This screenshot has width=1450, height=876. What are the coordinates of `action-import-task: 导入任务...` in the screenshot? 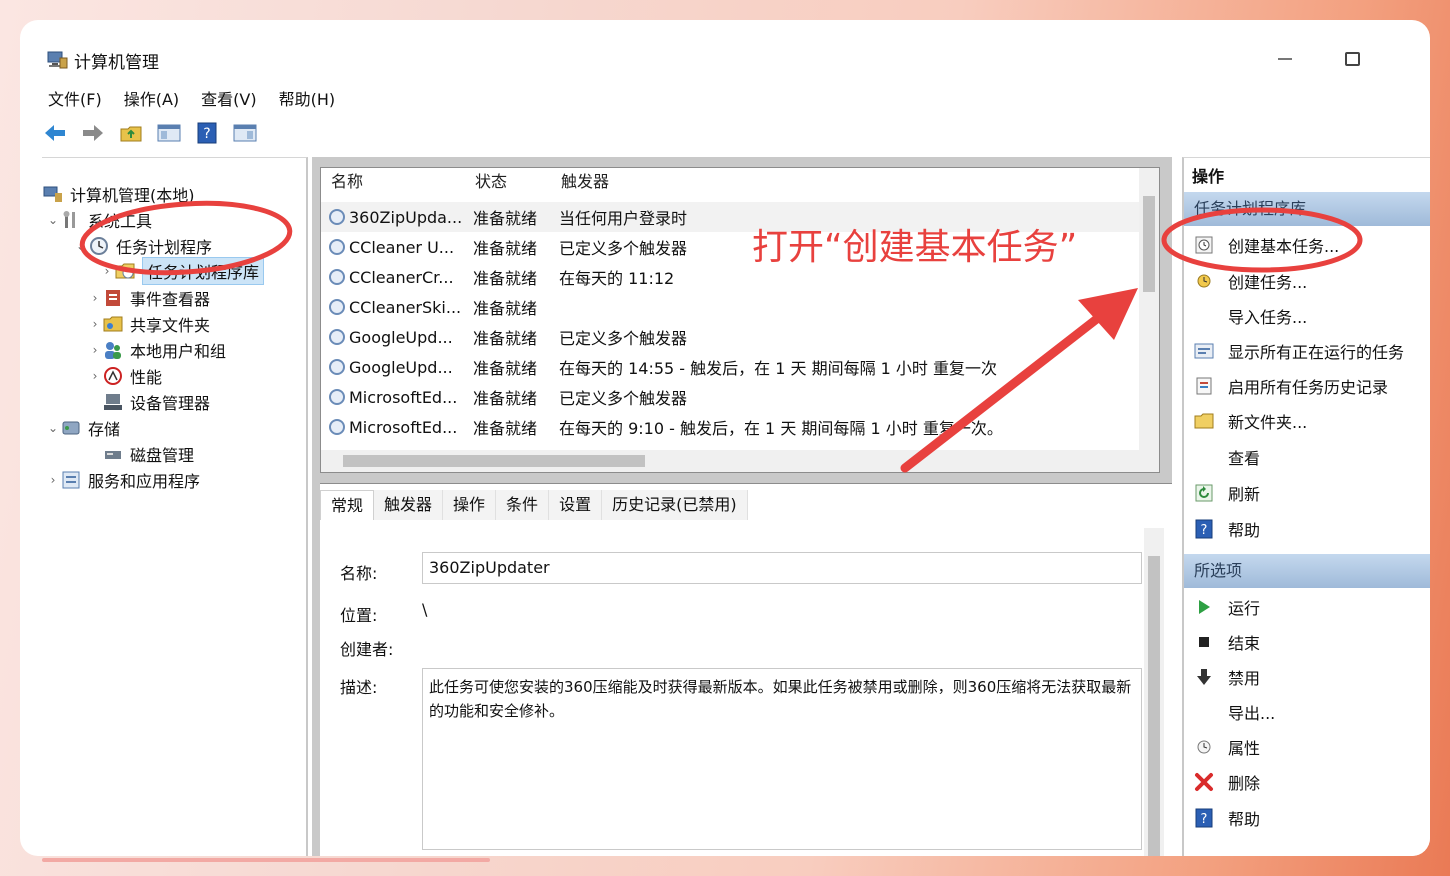 It's located at (1307, 316).